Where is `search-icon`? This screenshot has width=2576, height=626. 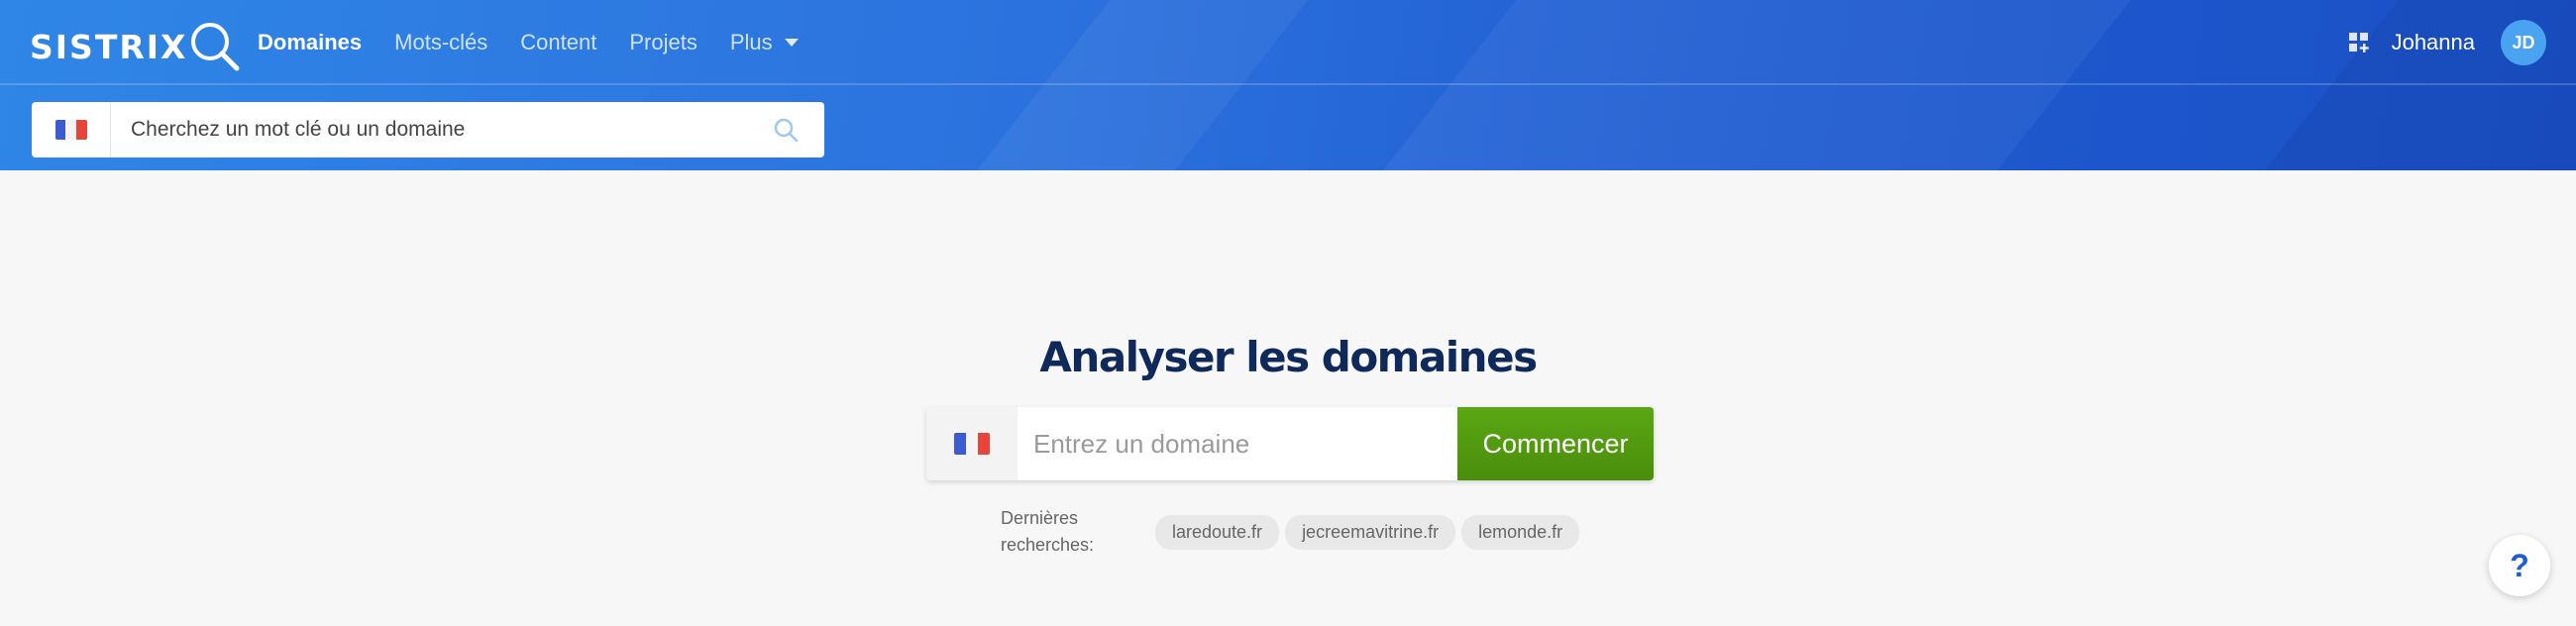 search-icon is located at coordinates (786, 130).